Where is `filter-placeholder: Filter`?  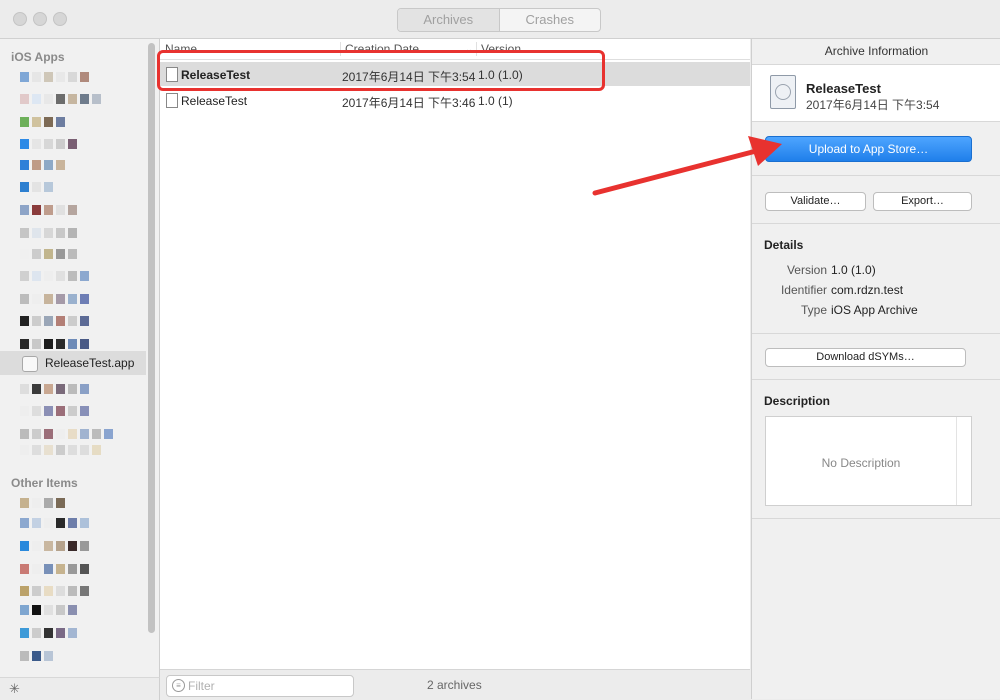 filter-placeholder: Filter is located at coordinates (201, 686).